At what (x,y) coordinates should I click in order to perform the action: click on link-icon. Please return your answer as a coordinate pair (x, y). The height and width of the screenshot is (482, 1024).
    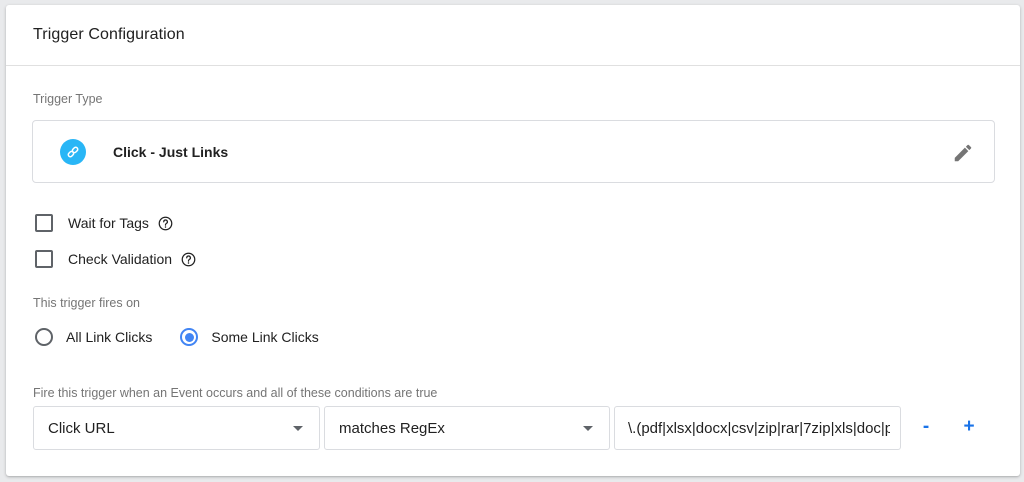
    Looking at the image, I should click on (73, 151).